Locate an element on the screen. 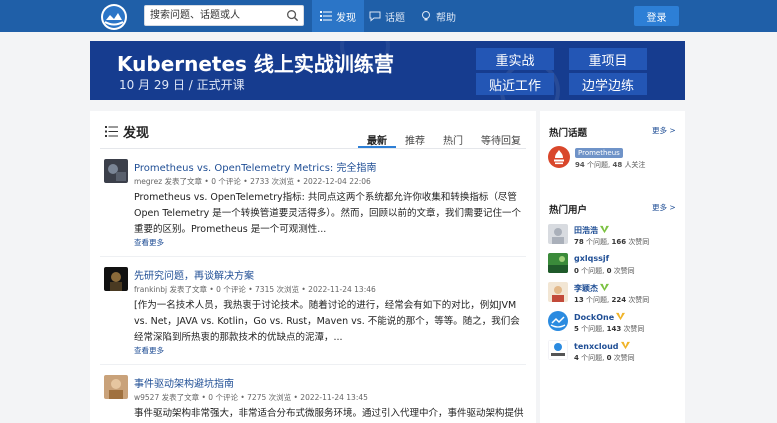 The image size is (777, 423). bulb-icon is located at coordinates (426, 16).